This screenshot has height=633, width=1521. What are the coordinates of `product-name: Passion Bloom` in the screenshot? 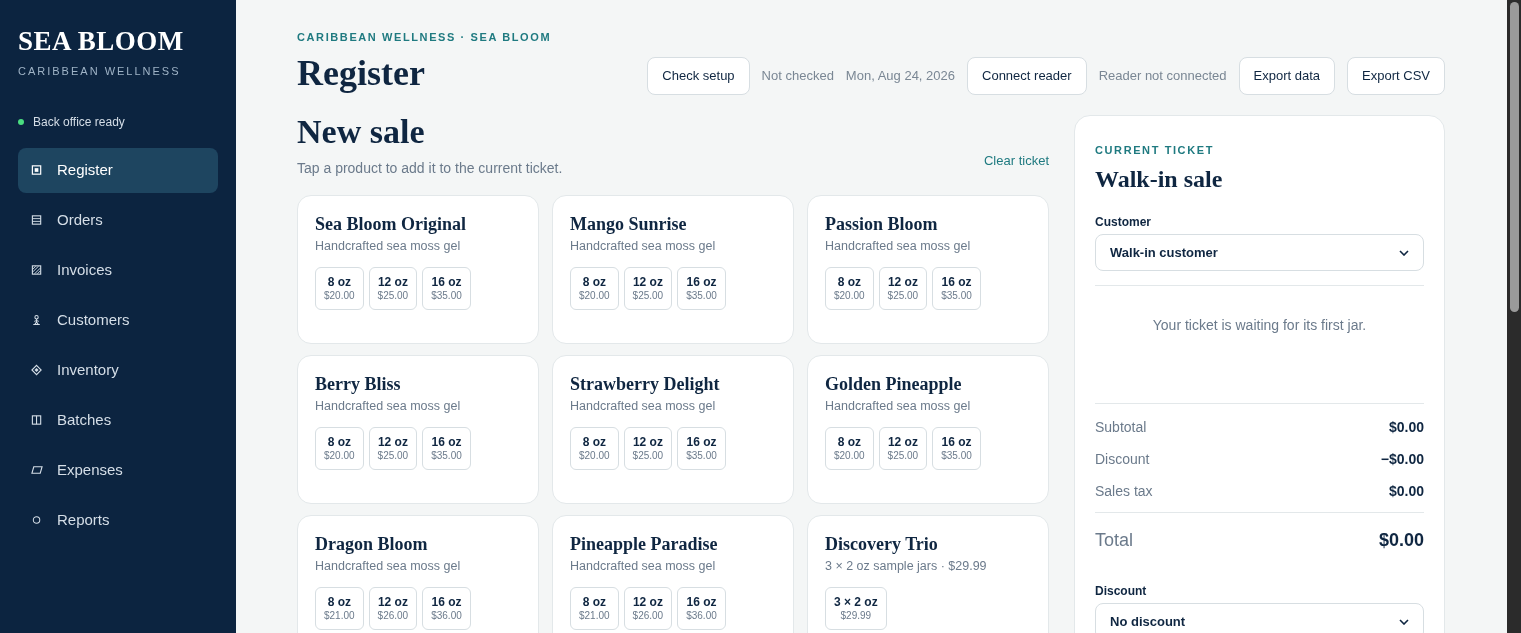 It's located at (881, 223).